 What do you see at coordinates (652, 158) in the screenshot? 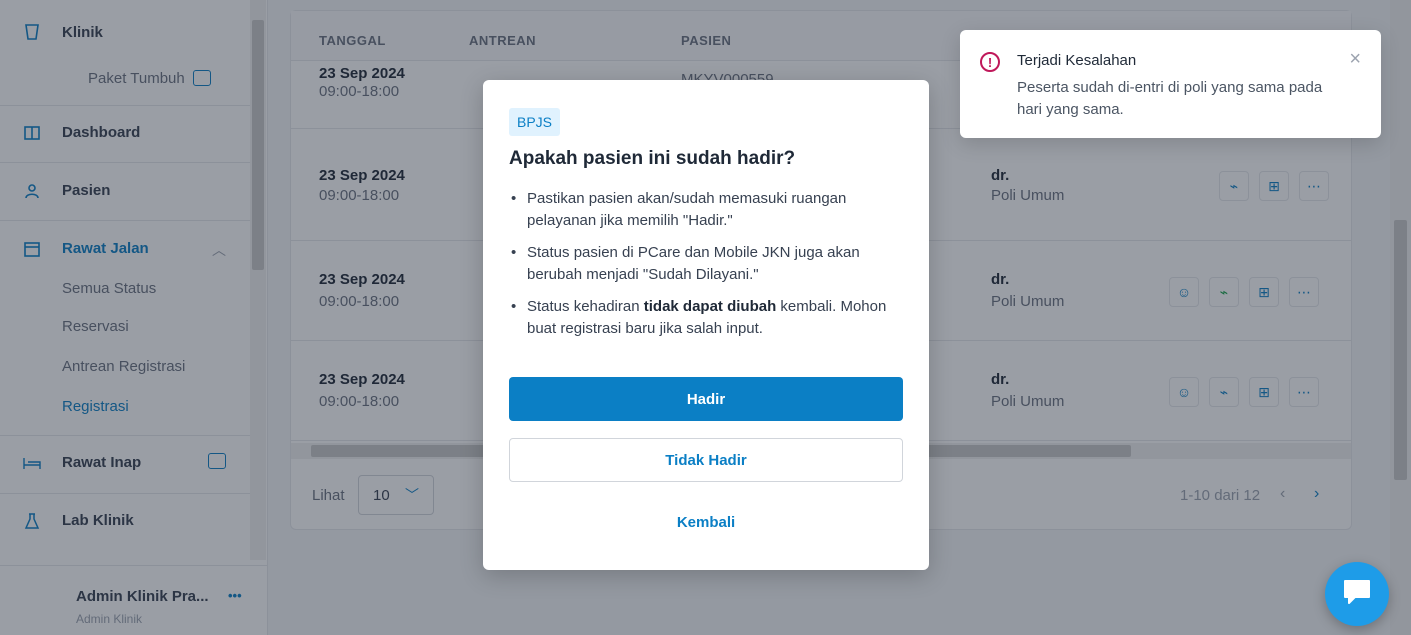
I see `modal-title: Apakah pasien ini sudah hadir?` at bounding box center [652, 158].